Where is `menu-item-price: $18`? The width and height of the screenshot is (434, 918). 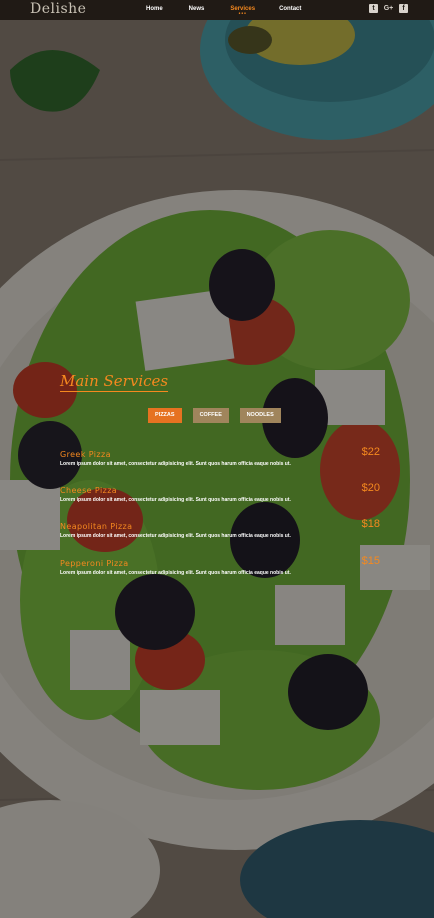 menu-item-price: $18 is located at coordinates (370, 524).